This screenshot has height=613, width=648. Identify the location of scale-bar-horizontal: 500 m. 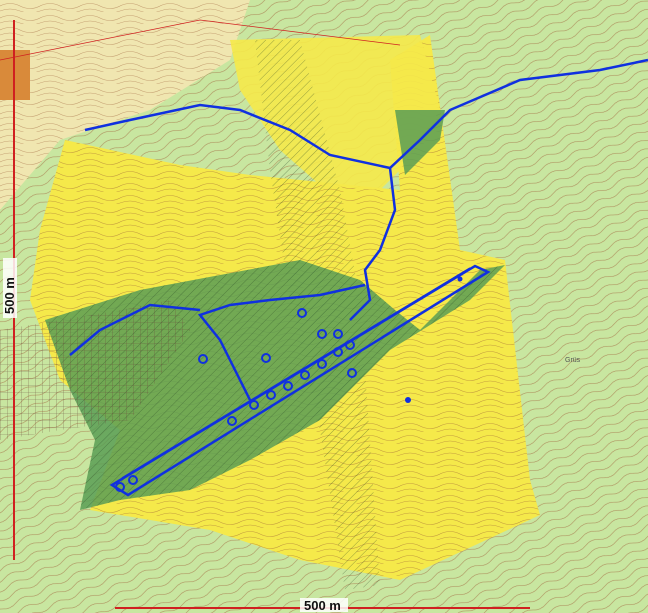
(324, 605).